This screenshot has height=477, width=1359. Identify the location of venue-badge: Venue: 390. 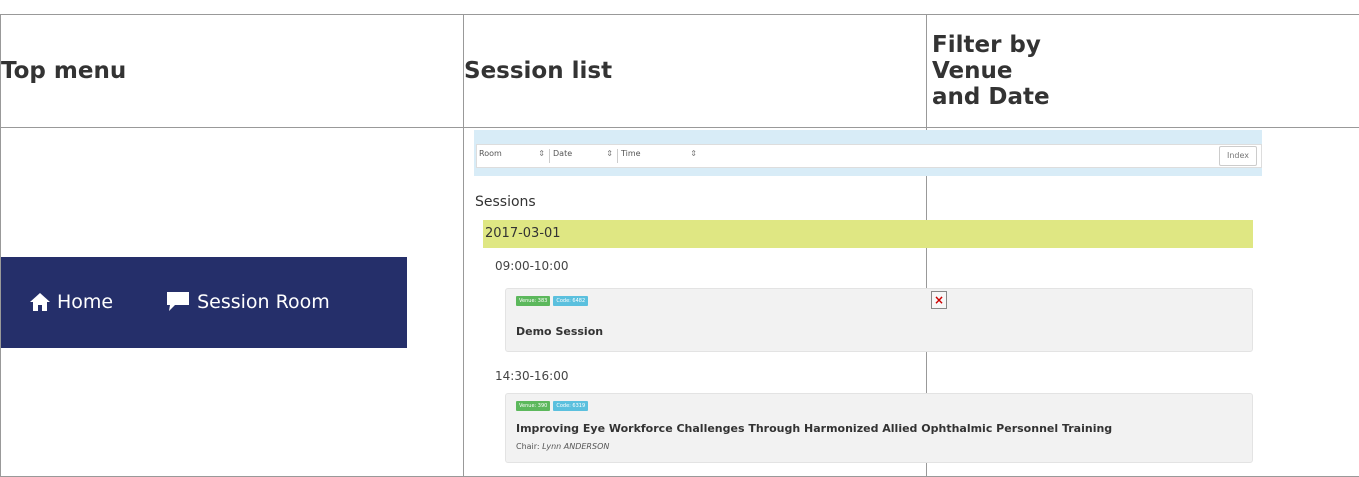
(533, 406).